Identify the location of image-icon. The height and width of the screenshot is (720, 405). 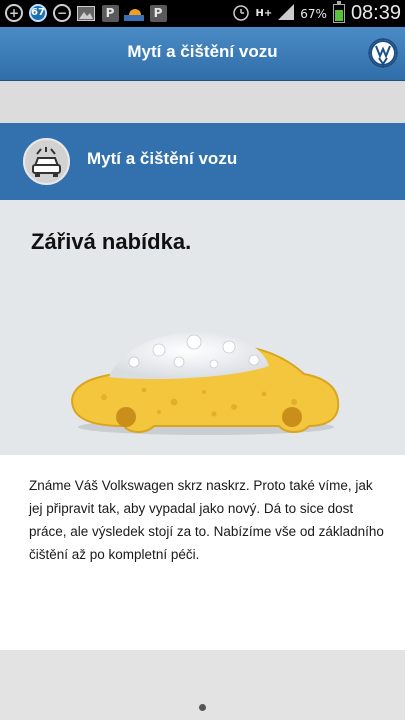
(86, 13).